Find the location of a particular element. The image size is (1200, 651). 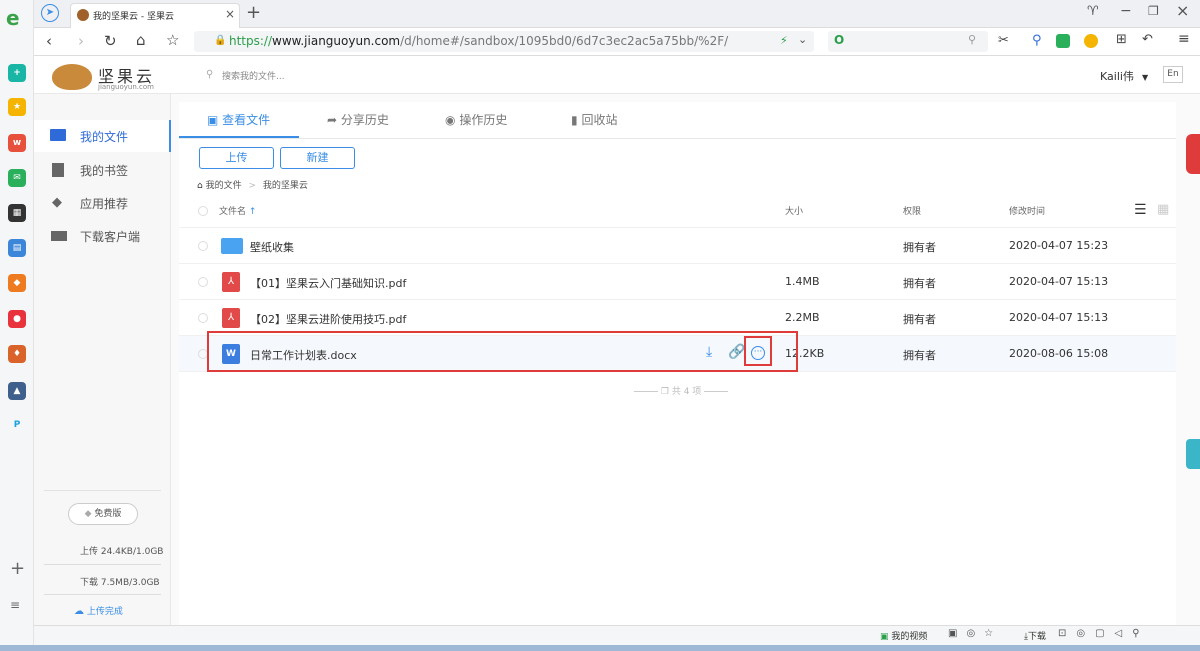

taskbar is located at coordinates (600, 648).